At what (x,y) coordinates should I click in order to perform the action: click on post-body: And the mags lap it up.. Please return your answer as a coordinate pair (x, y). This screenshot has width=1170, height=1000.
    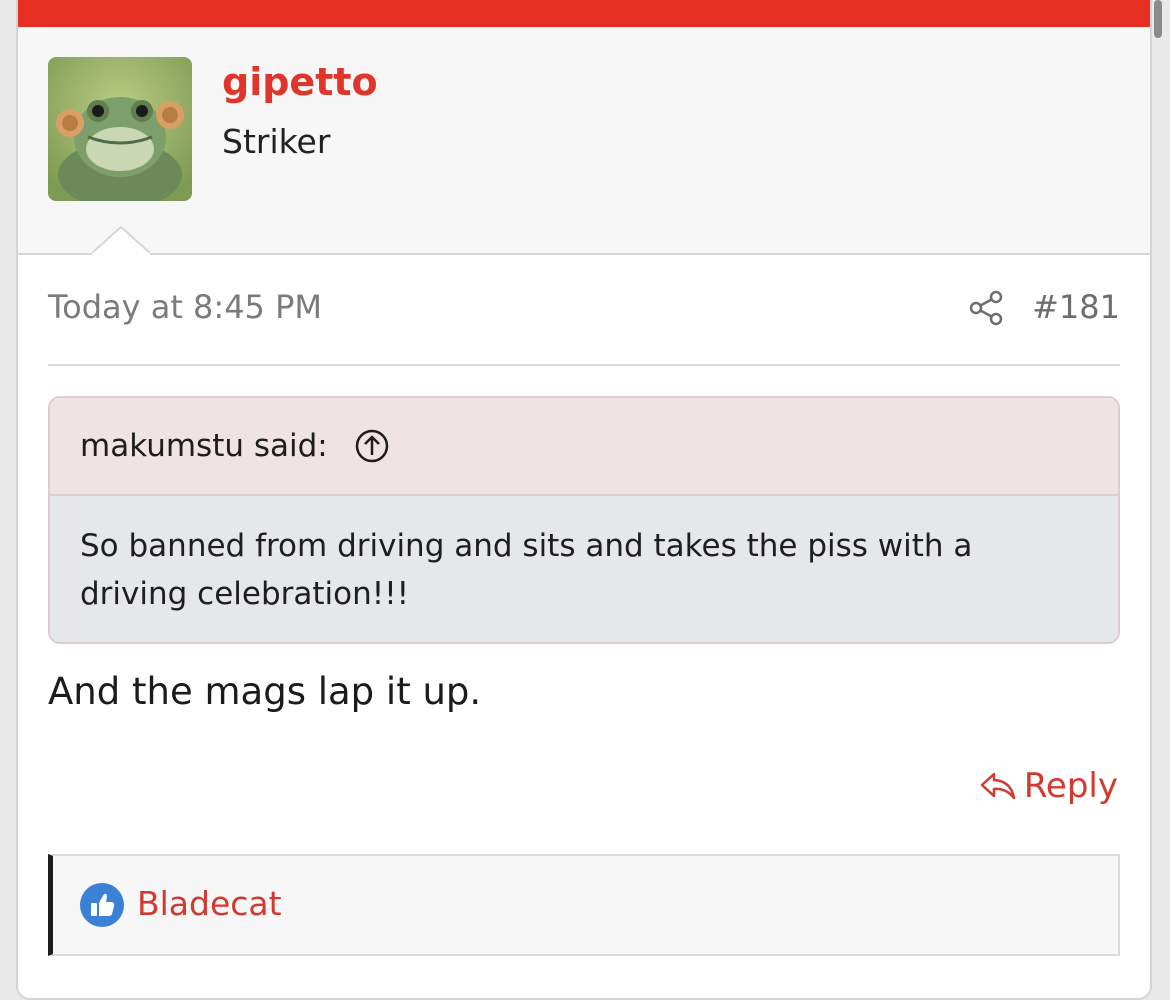
    Looking at the image, I should click on (265, 691).